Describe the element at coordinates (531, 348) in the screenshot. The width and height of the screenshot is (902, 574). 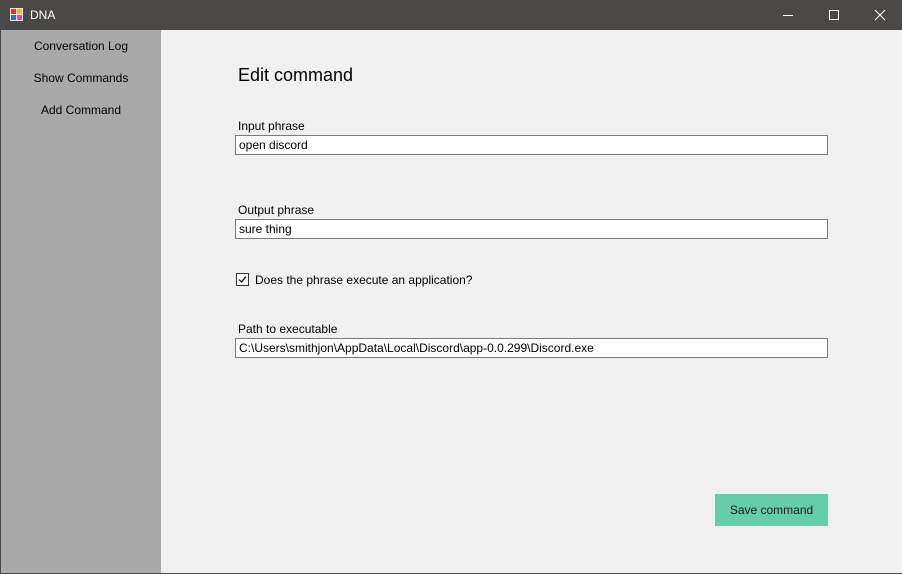
I see `path-to-executable-field` at that location.